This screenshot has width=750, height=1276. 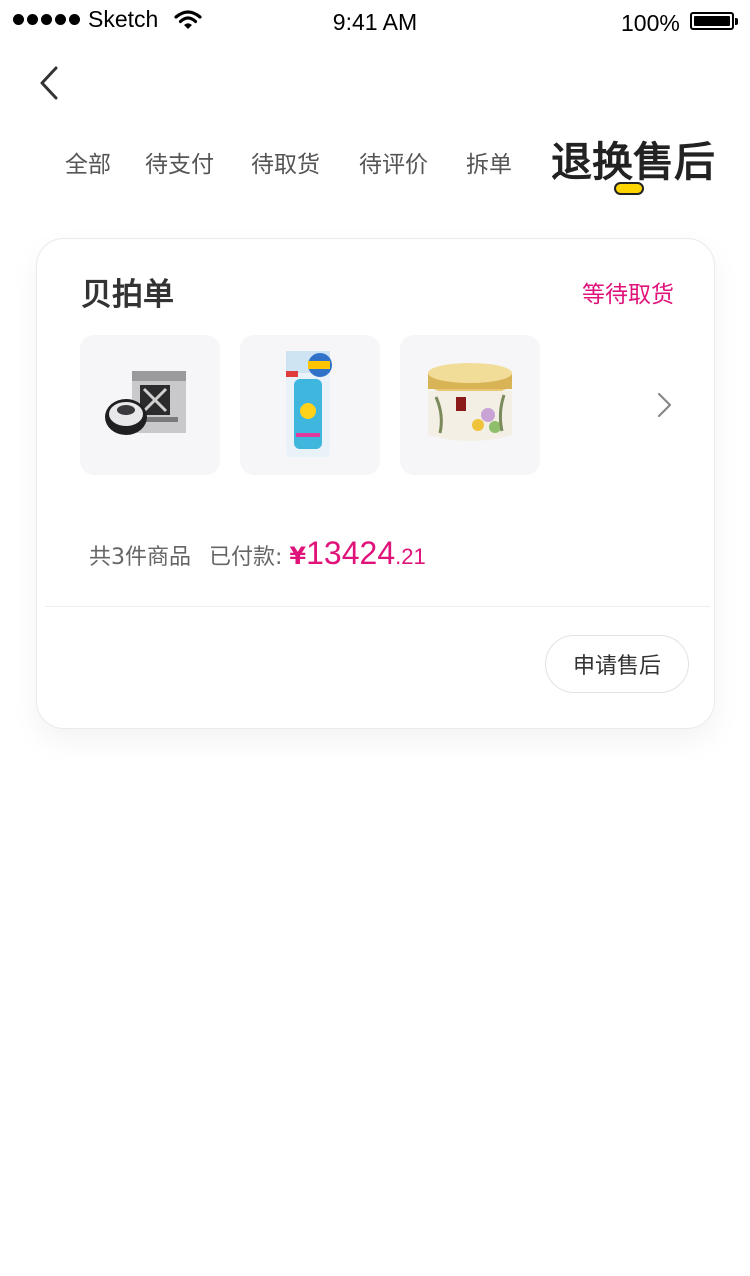 I want to click on currency-symbol: ¥, so click(x=298, y=556).